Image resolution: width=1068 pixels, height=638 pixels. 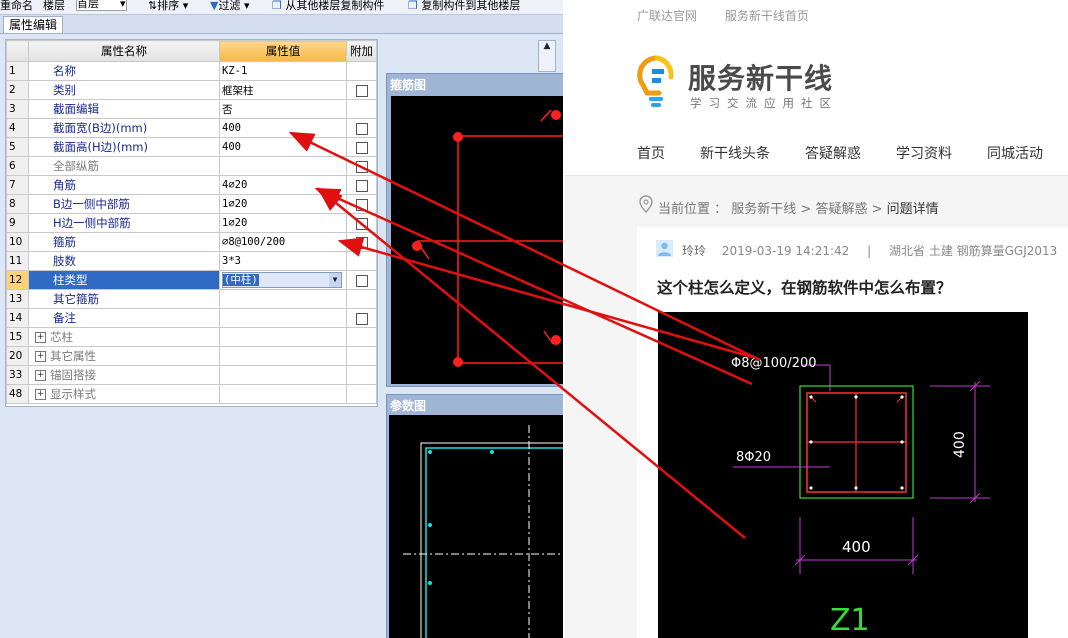 I want to click on property-name-cell: 截面高(H边)(mm), so click(x=124, y=147).